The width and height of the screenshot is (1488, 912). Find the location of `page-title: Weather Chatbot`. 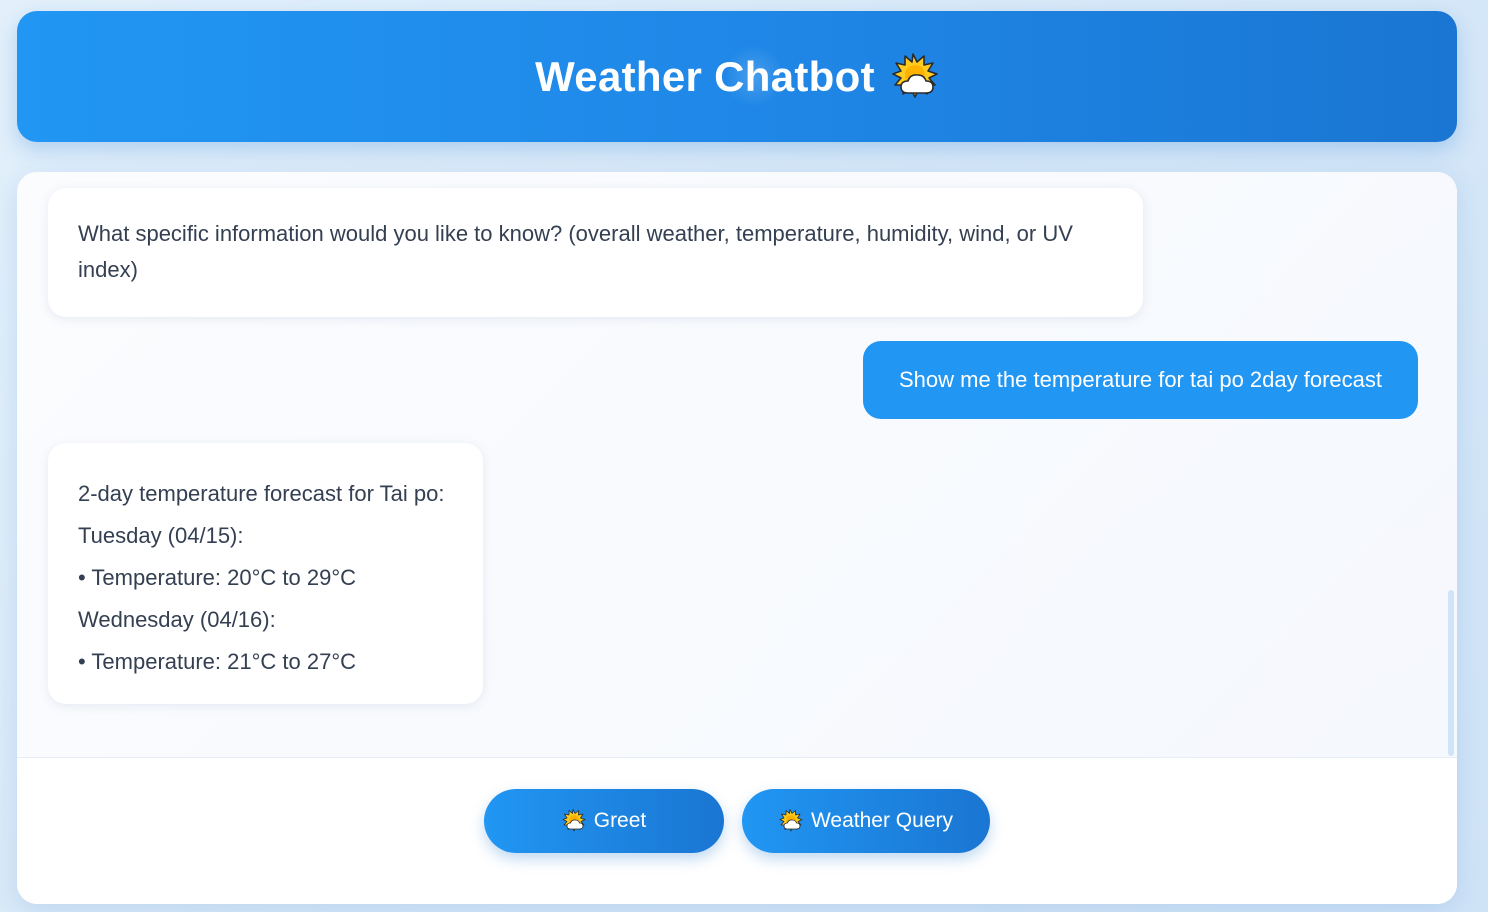

page-title: Weather Chatbot is located at coordinates (705, 76).